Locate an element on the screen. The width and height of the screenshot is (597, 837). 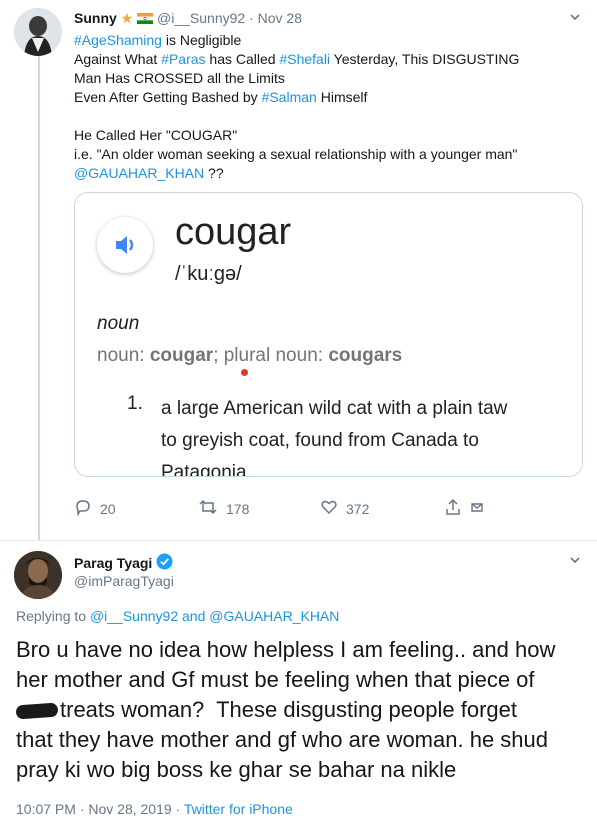
mention-link: @i__Sunny92 is located at coordinates (134, 616).